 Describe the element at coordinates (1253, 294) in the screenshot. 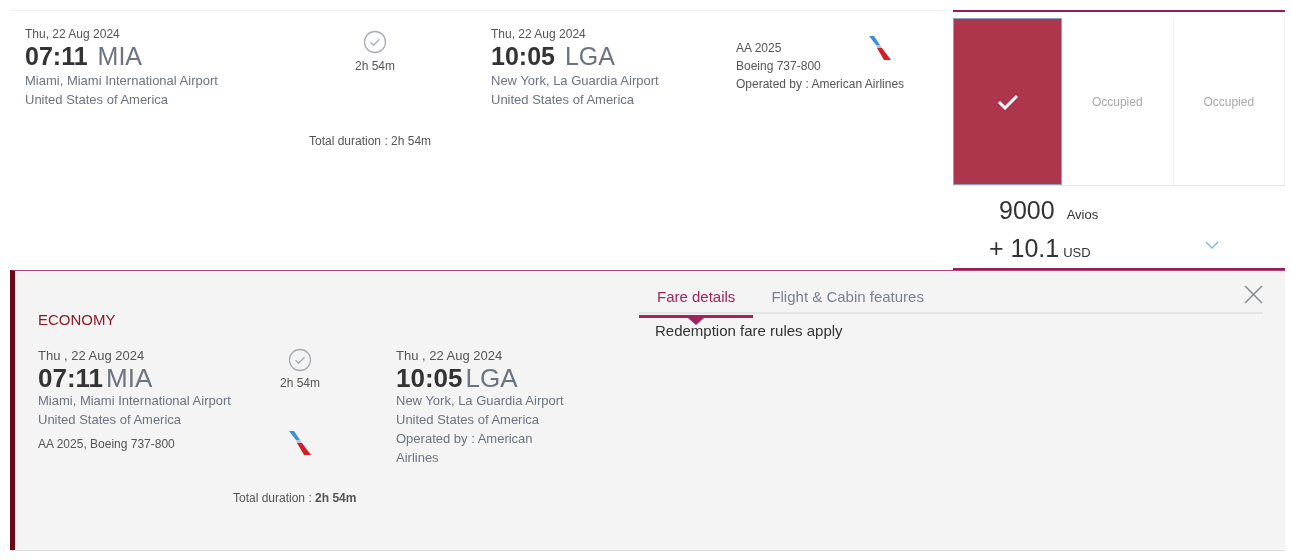

I see `close-button` at that location.